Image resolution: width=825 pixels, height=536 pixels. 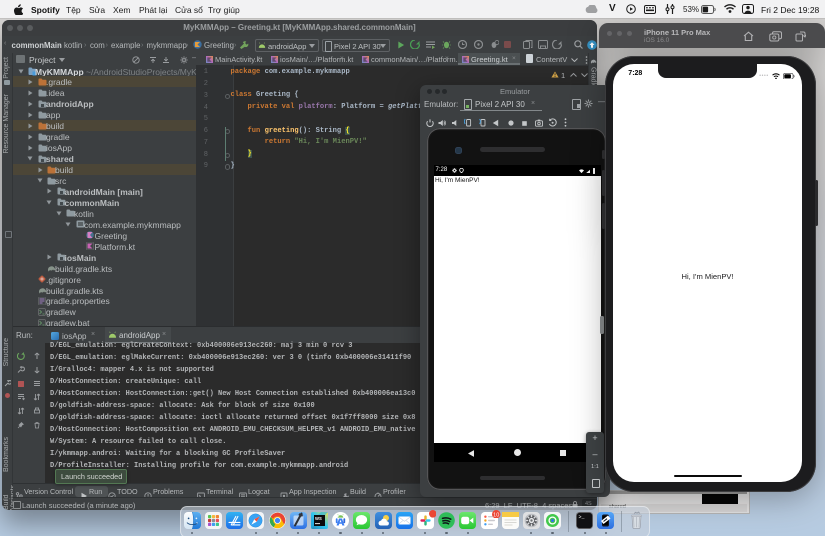 What do you see at coordinates (318, 518) in the screenshot?
I see `svg-text: WS` at bounding box center [318, 518].